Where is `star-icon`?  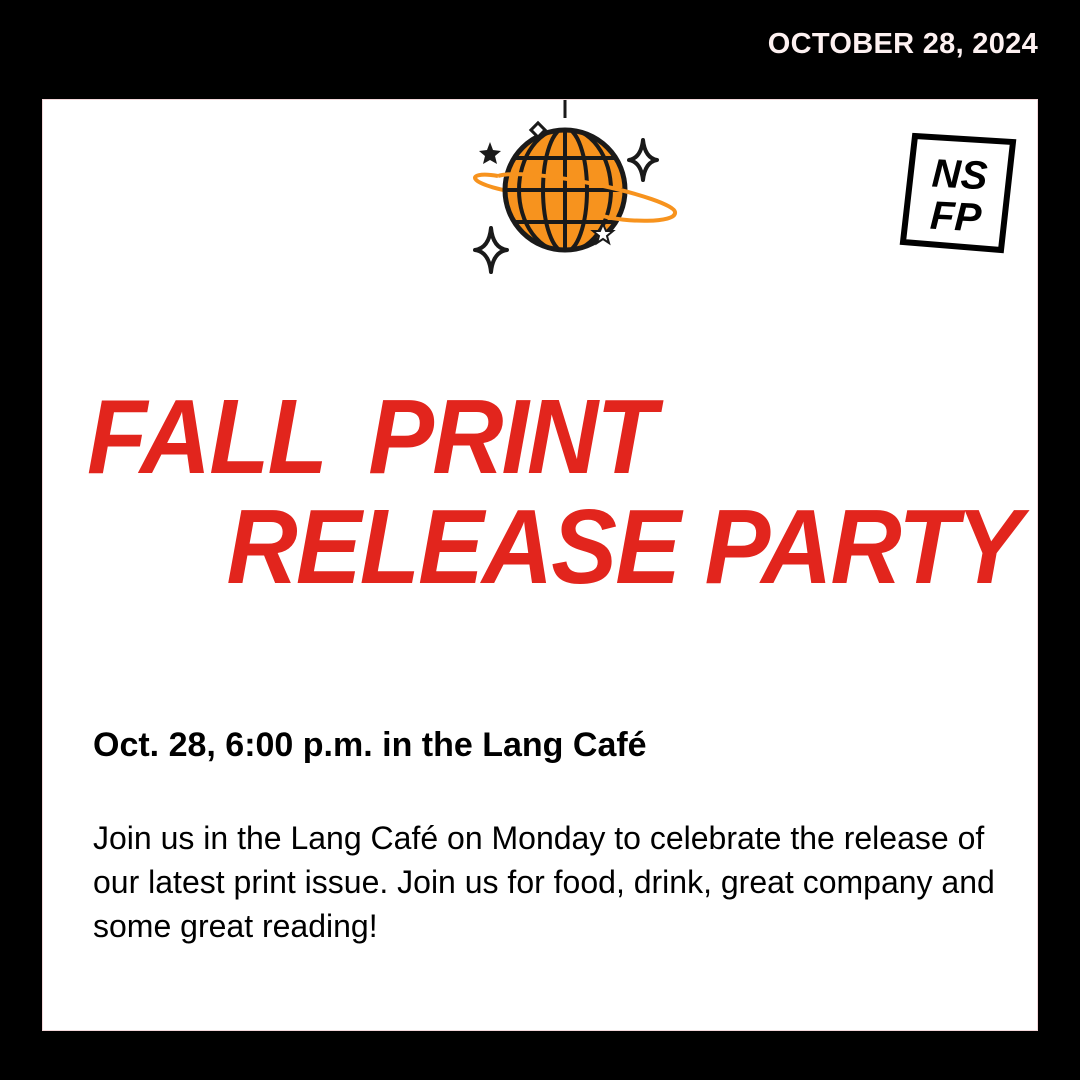
star-icon is located at coordinates (490, 153).